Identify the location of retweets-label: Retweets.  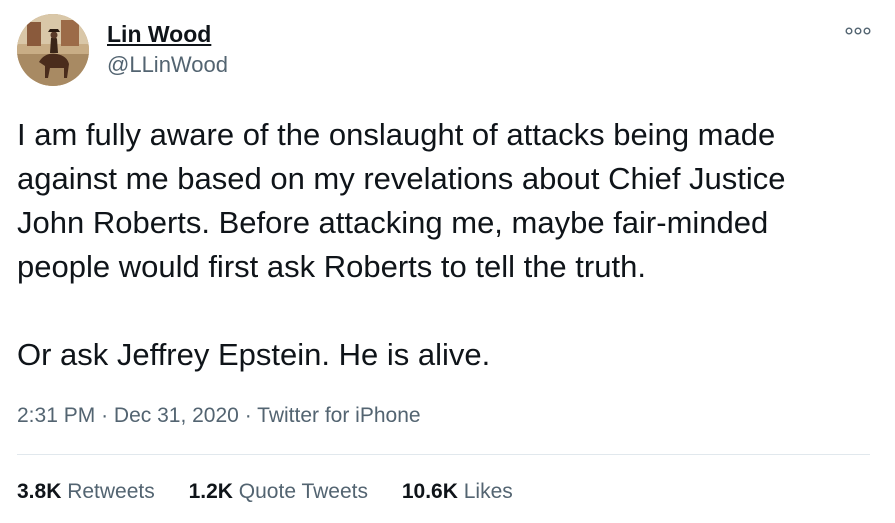
(111, 491).